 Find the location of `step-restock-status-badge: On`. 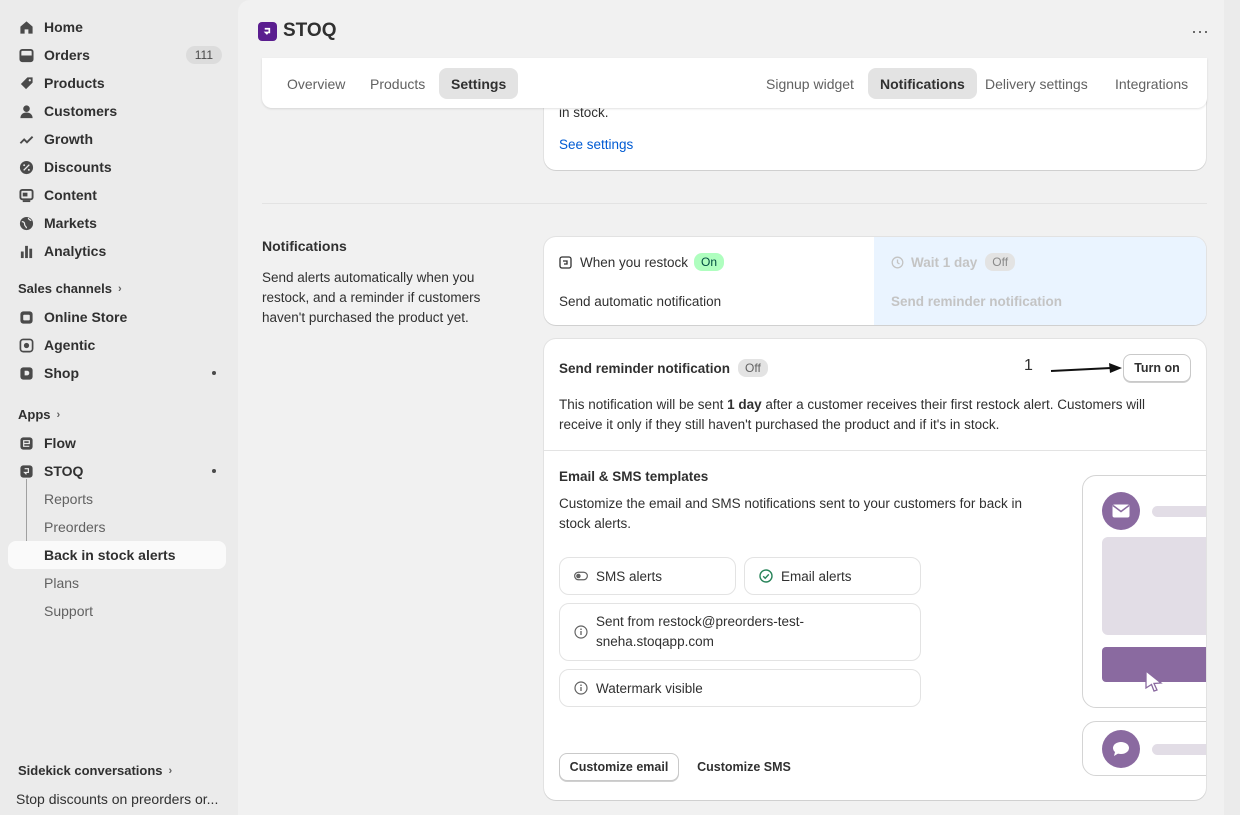

step-restock-status-badge: On is located at coordinates (709, 262).